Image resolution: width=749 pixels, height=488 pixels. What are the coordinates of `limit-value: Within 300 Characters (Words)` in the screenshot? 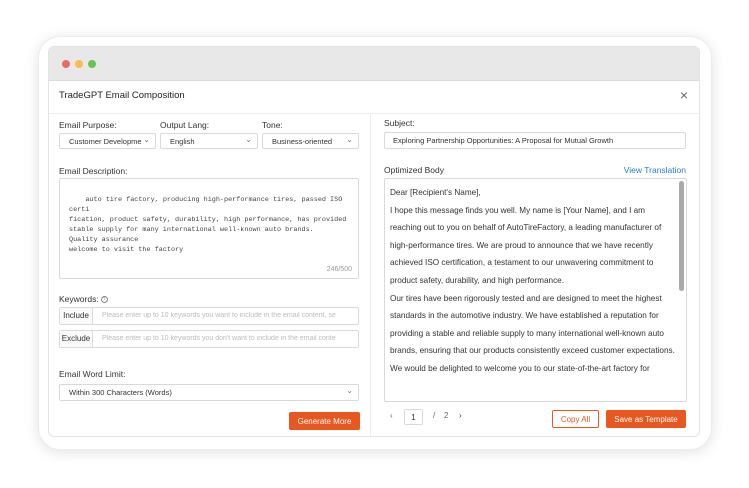 It's located at (120, 392).